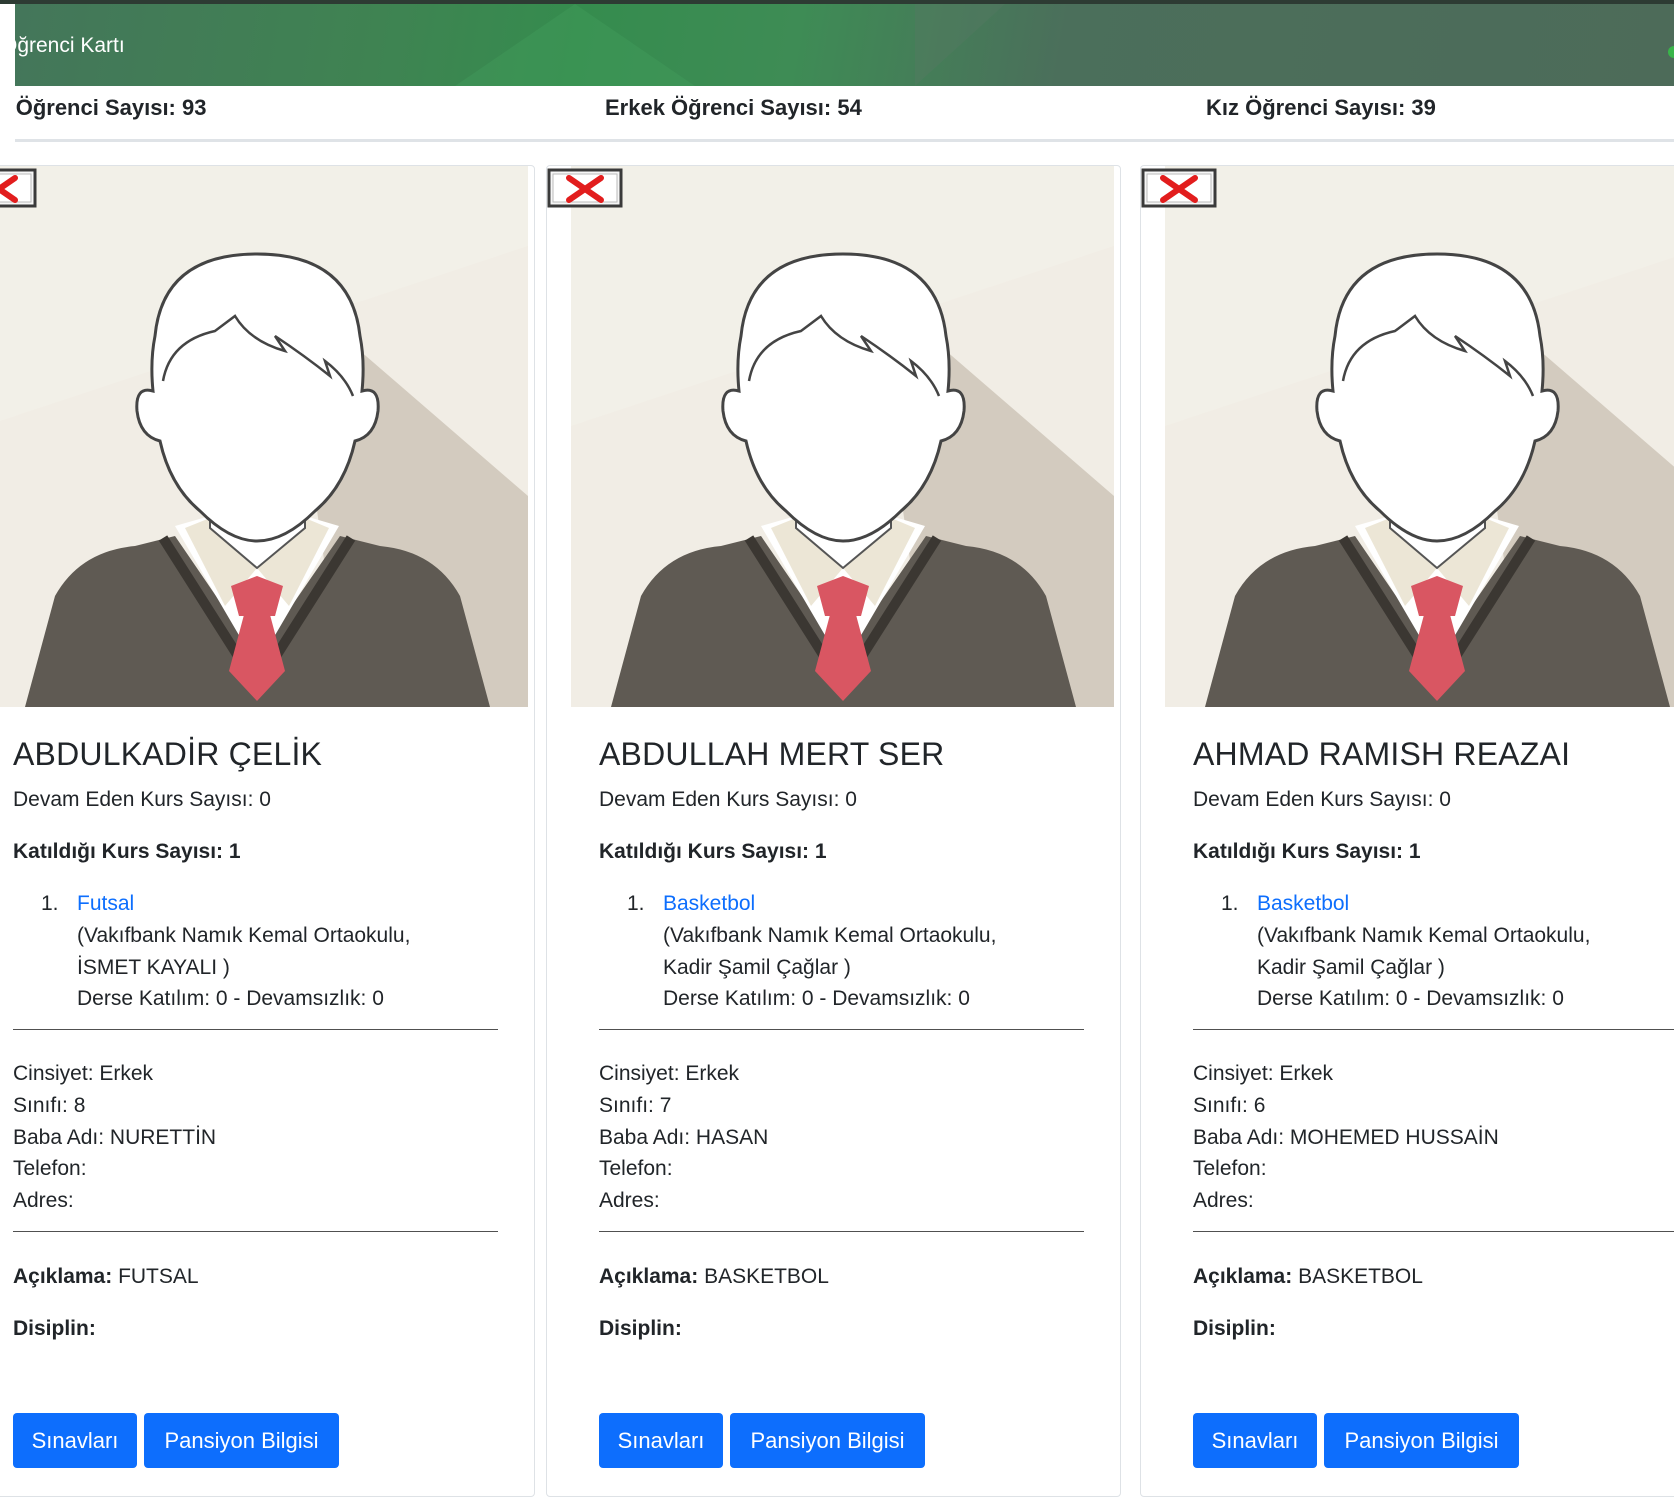  Describe the element at coordinates (105, 904) in the screenshot. I see `course-link: Futsal` at that location.